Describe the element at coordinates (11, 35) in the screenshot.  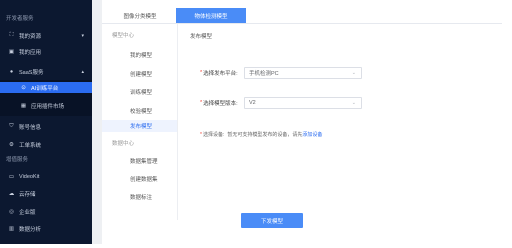
I see `resource-icon: ⛶` at that location.